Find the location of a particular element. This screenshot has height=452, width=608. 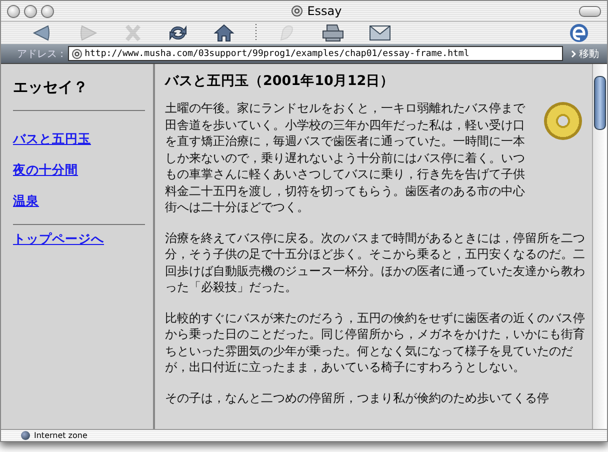

article-paragraph: 比較的すぐにバスが来たのだろう，五円の倹約をせずに歯医者の近くのバス停から乗った日のことだった。同じ停留所から，メガネをかけた，いかにも街育ちといった雰囲気の少年が乗った。何となく気になって様子を見ていたのだが，出口付近に立ったまま，あいている椅子にすわろうとしない。 is located at coordinates (375, 343).